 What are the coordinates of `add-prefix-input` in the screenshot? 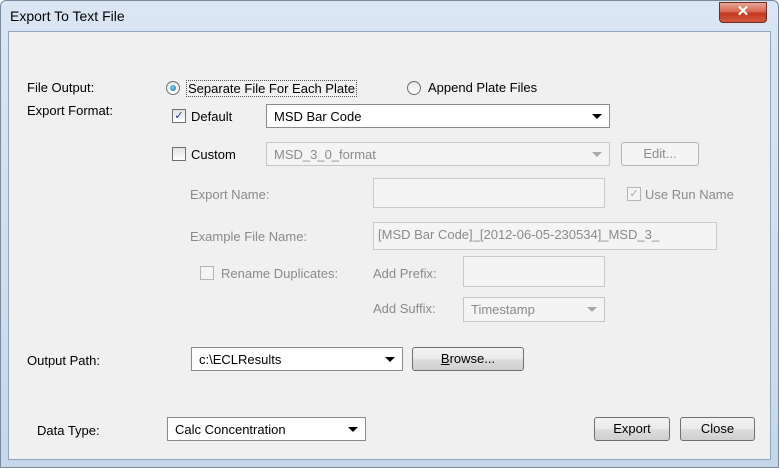 It's located at (534, 271).